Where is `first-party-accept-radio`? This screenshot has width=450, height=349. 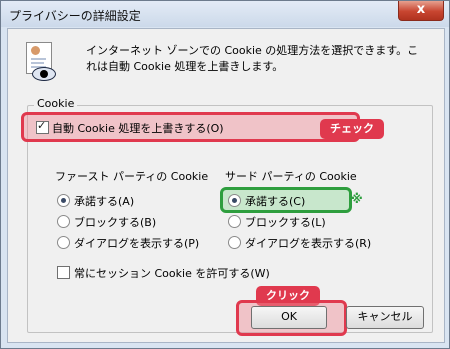
first-party-accept-radio is located at coordinates (63, 200).